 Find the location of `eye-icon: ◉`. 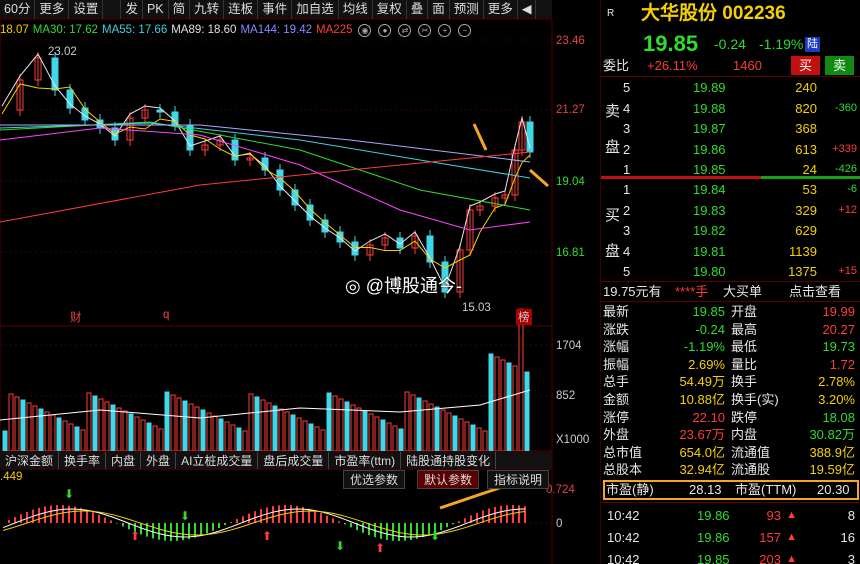

eye-icon: ◉ is located at coordinates (365, 30).